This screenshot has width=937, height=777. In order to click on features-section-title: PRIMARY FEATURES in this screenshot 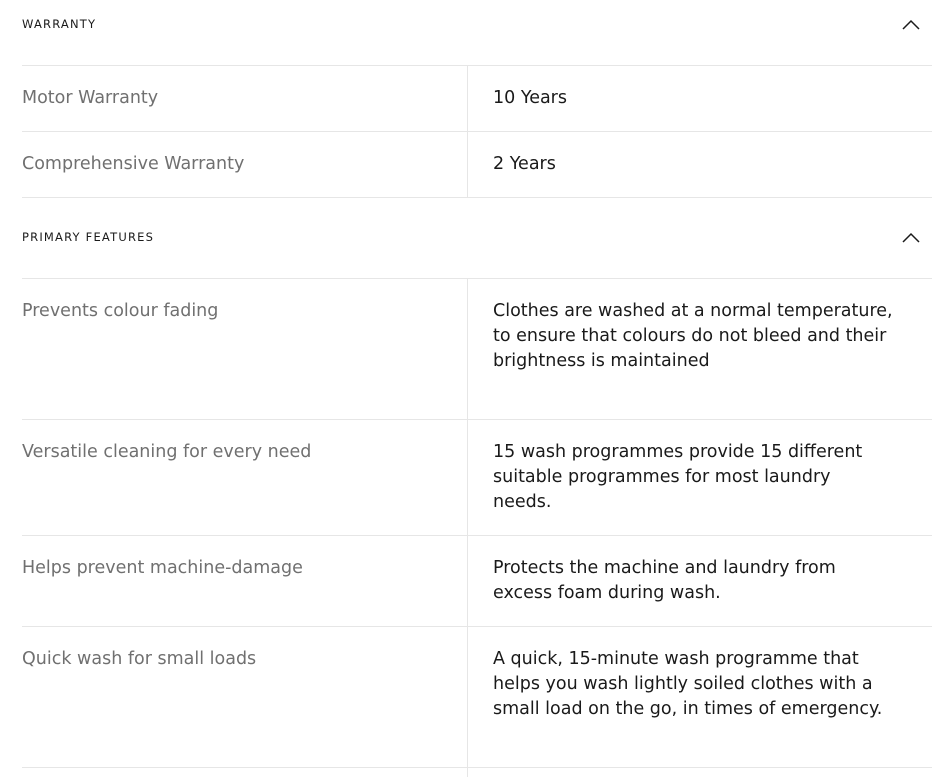, I will do `click(88, 237)`.